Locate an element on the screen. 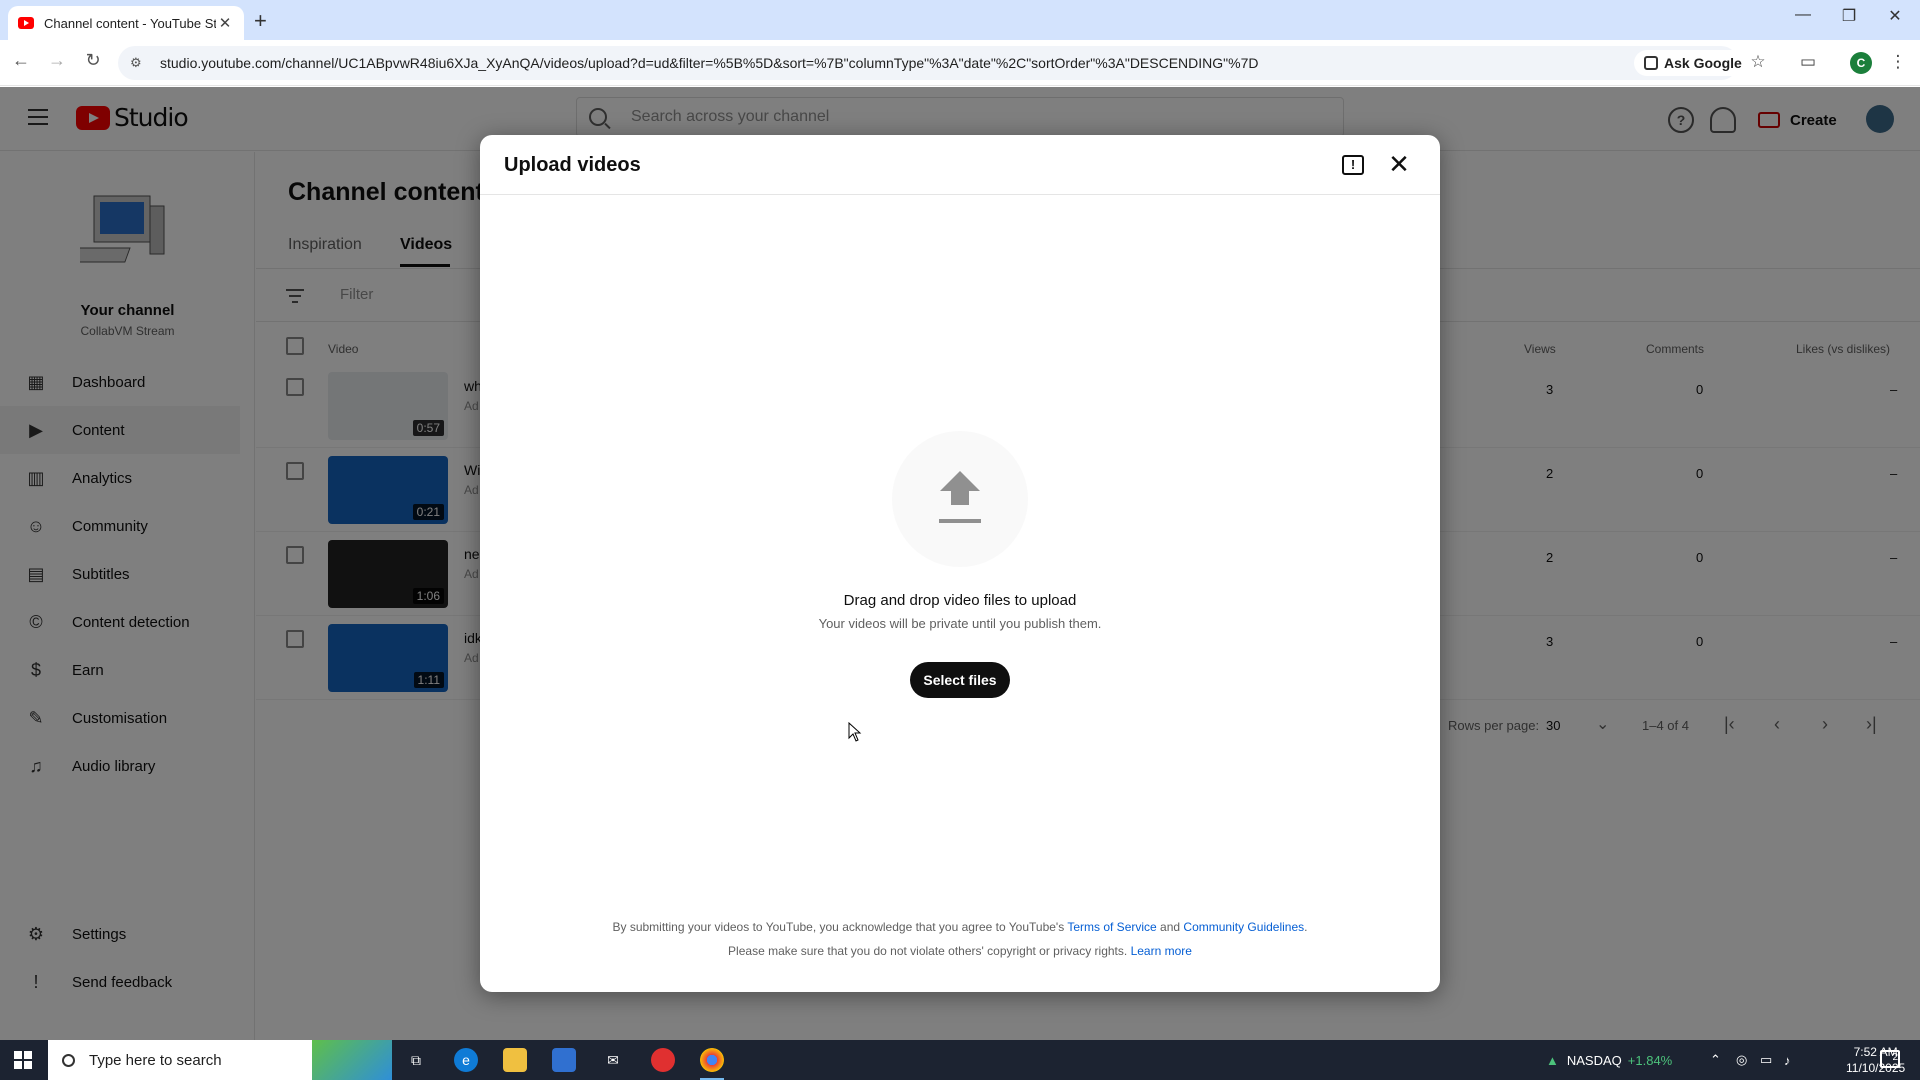 This screenshot has width=1920, height=1080. forward-icon: → is located at coordinates (57, 60).